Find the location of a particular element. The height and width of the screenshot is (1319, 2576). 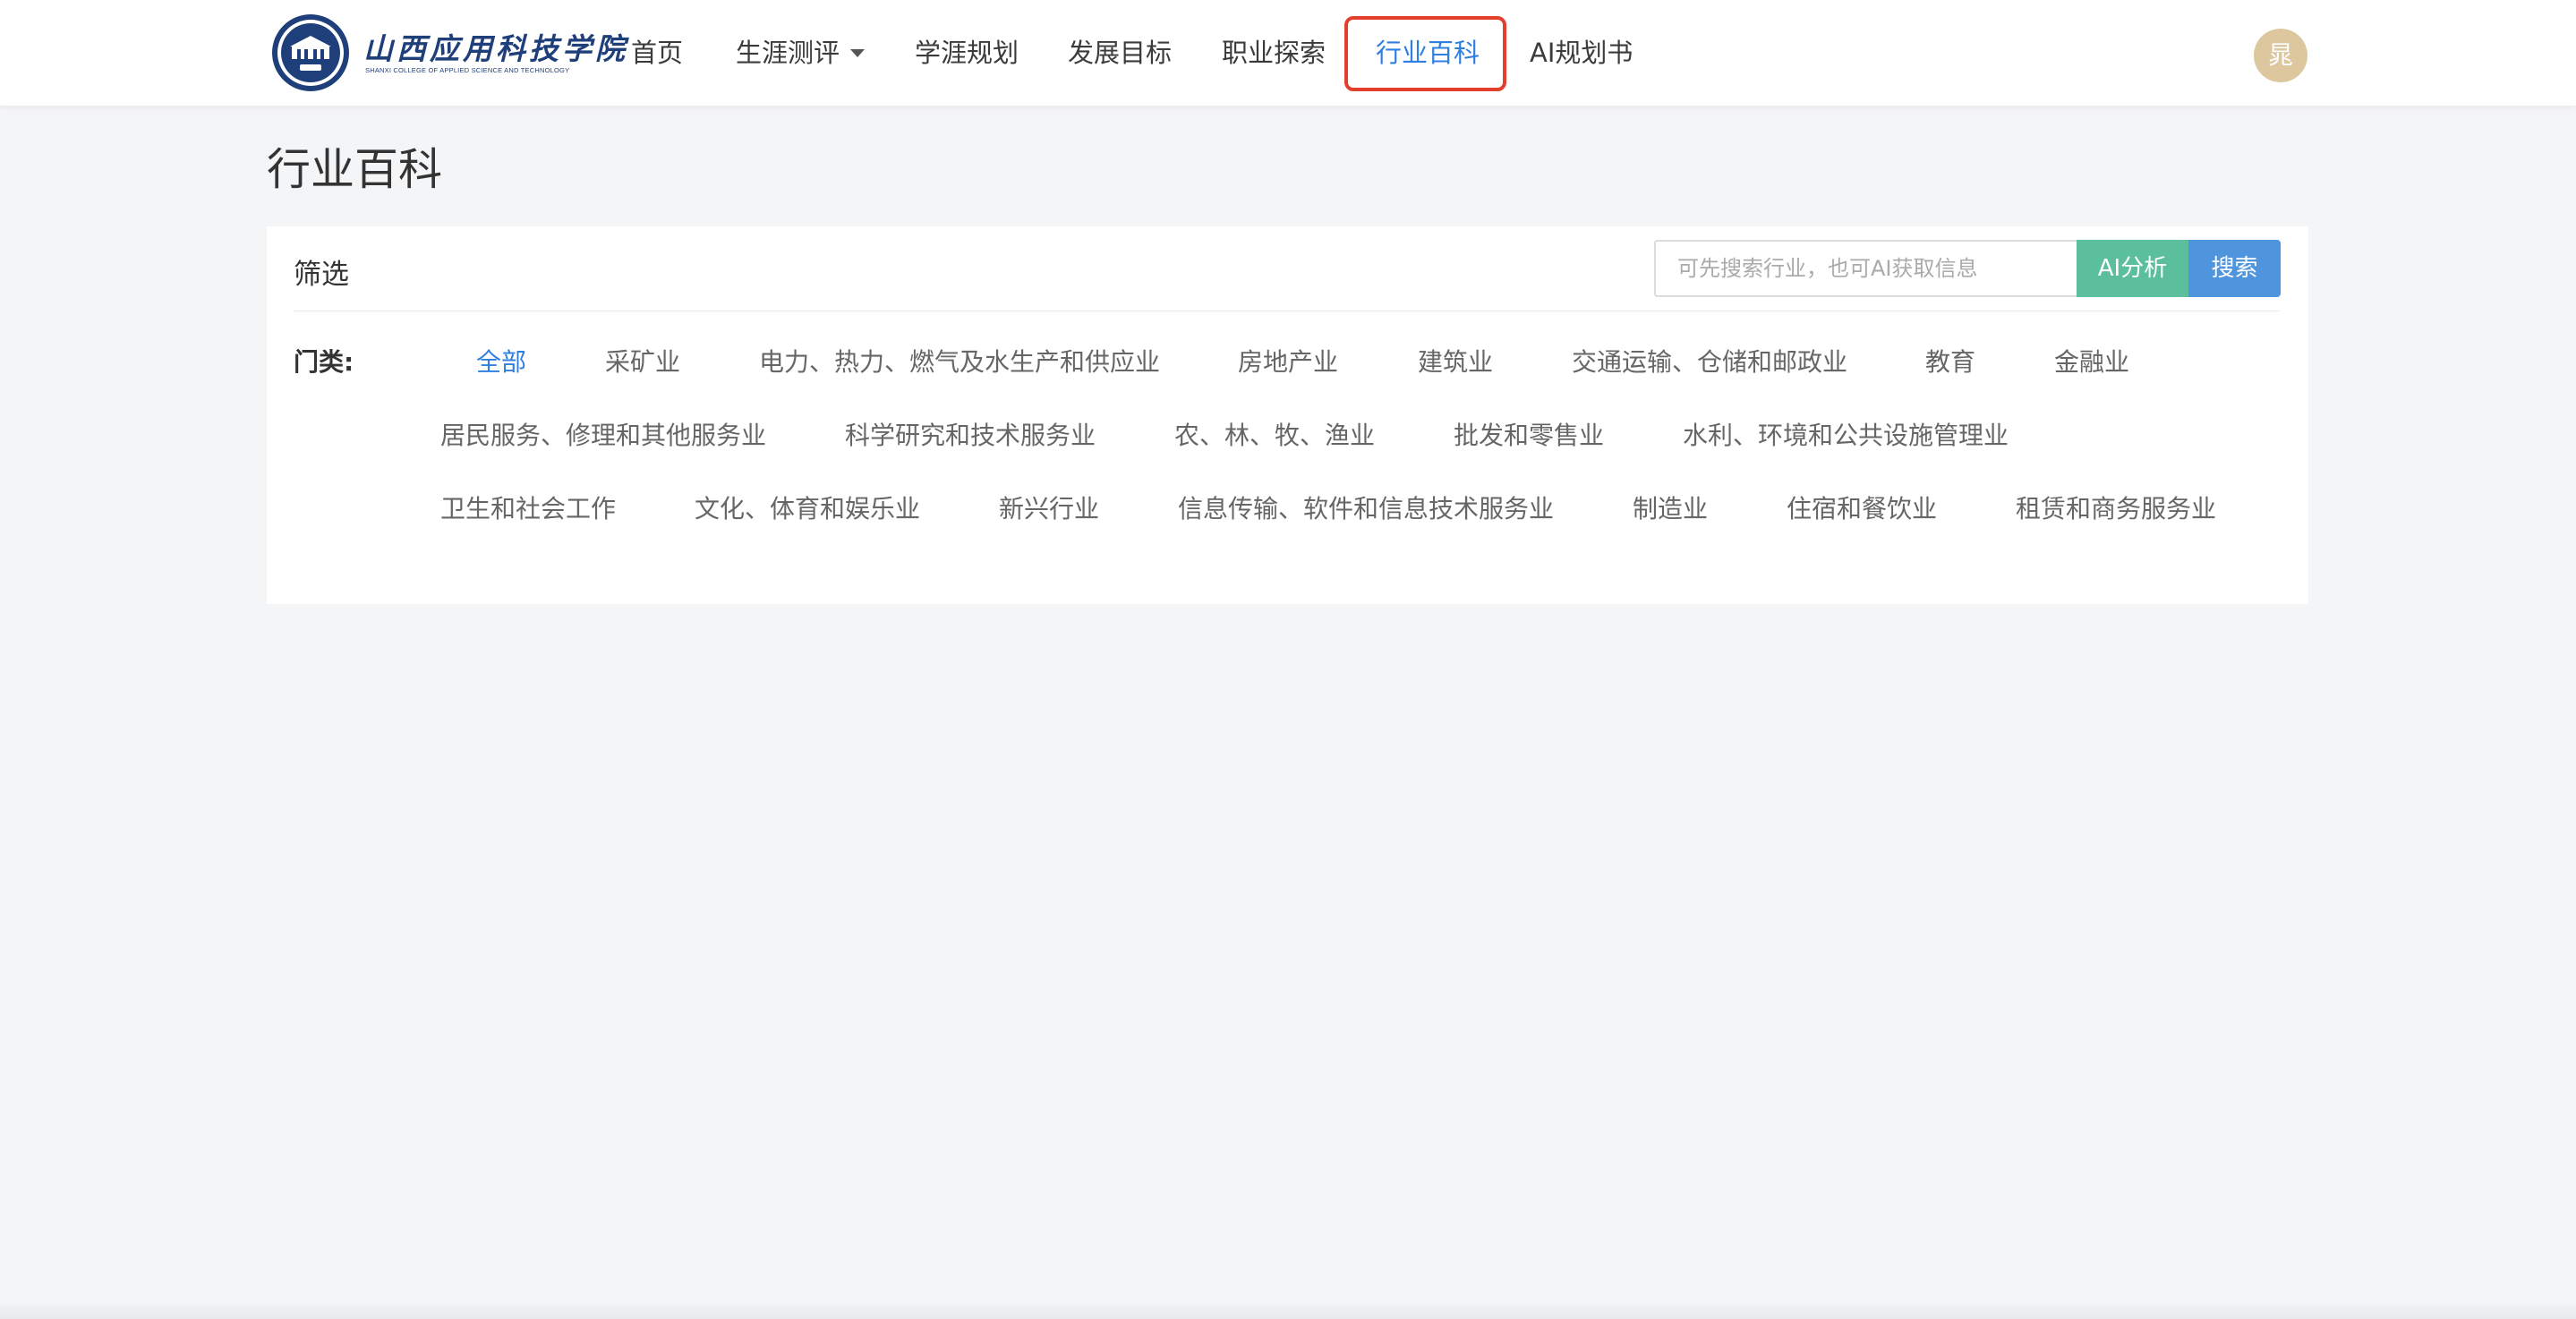

category-label: 门类: is located at coordinates (324, 362).